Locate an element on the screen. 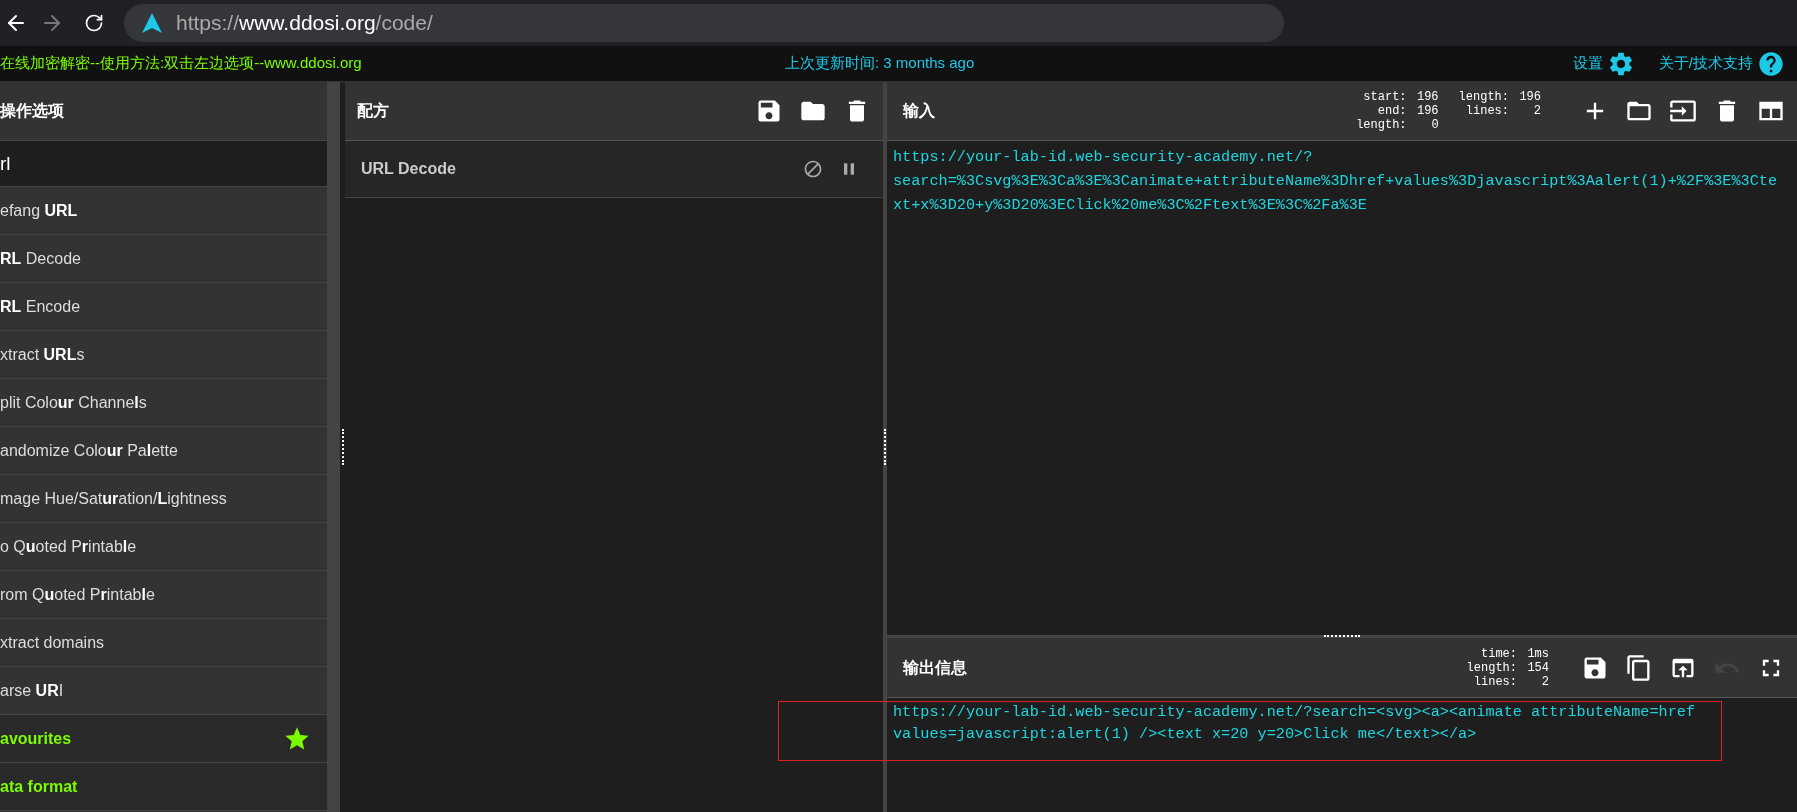 This screenshot has width=1797, height=812. update-time: 上次更新时间: 3 months ago is located at coordinates (880, 63).